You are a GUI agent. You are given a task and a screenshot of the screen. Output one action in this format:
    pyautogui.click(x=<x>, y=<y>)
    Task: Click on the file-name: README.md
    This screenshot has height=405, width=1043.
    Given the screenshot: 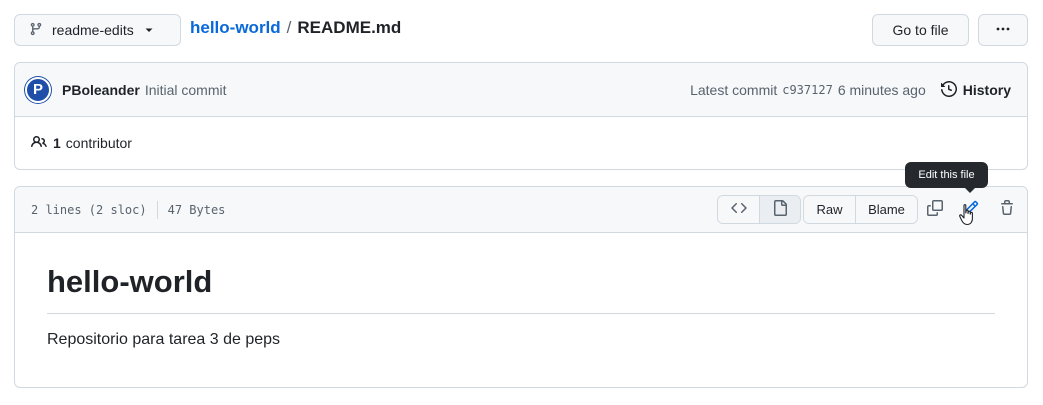 What is the action you would take?
    pyautogui.click(x=349, y=27)
    